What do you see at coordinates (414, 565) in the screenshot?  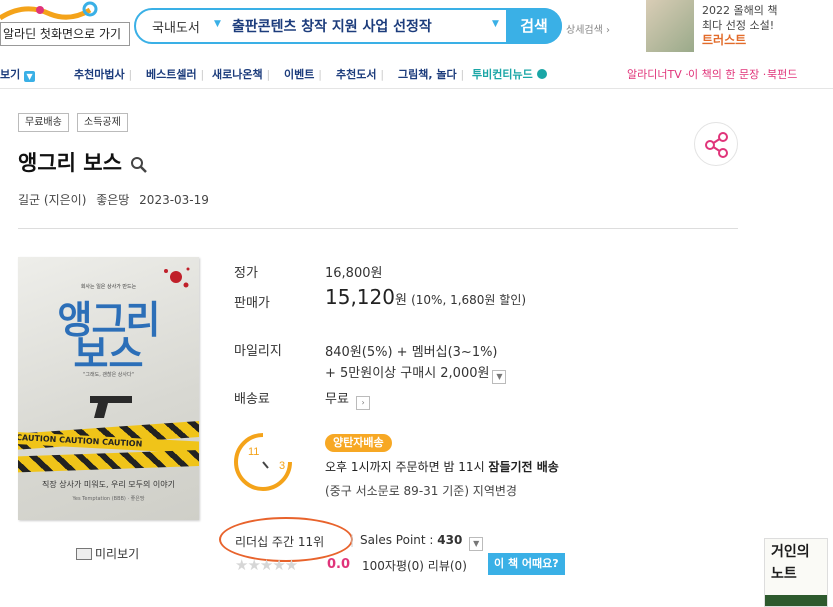 I see `review-counts: 100자평(0) 리뷰(0)` at bounding box center [414, 565].